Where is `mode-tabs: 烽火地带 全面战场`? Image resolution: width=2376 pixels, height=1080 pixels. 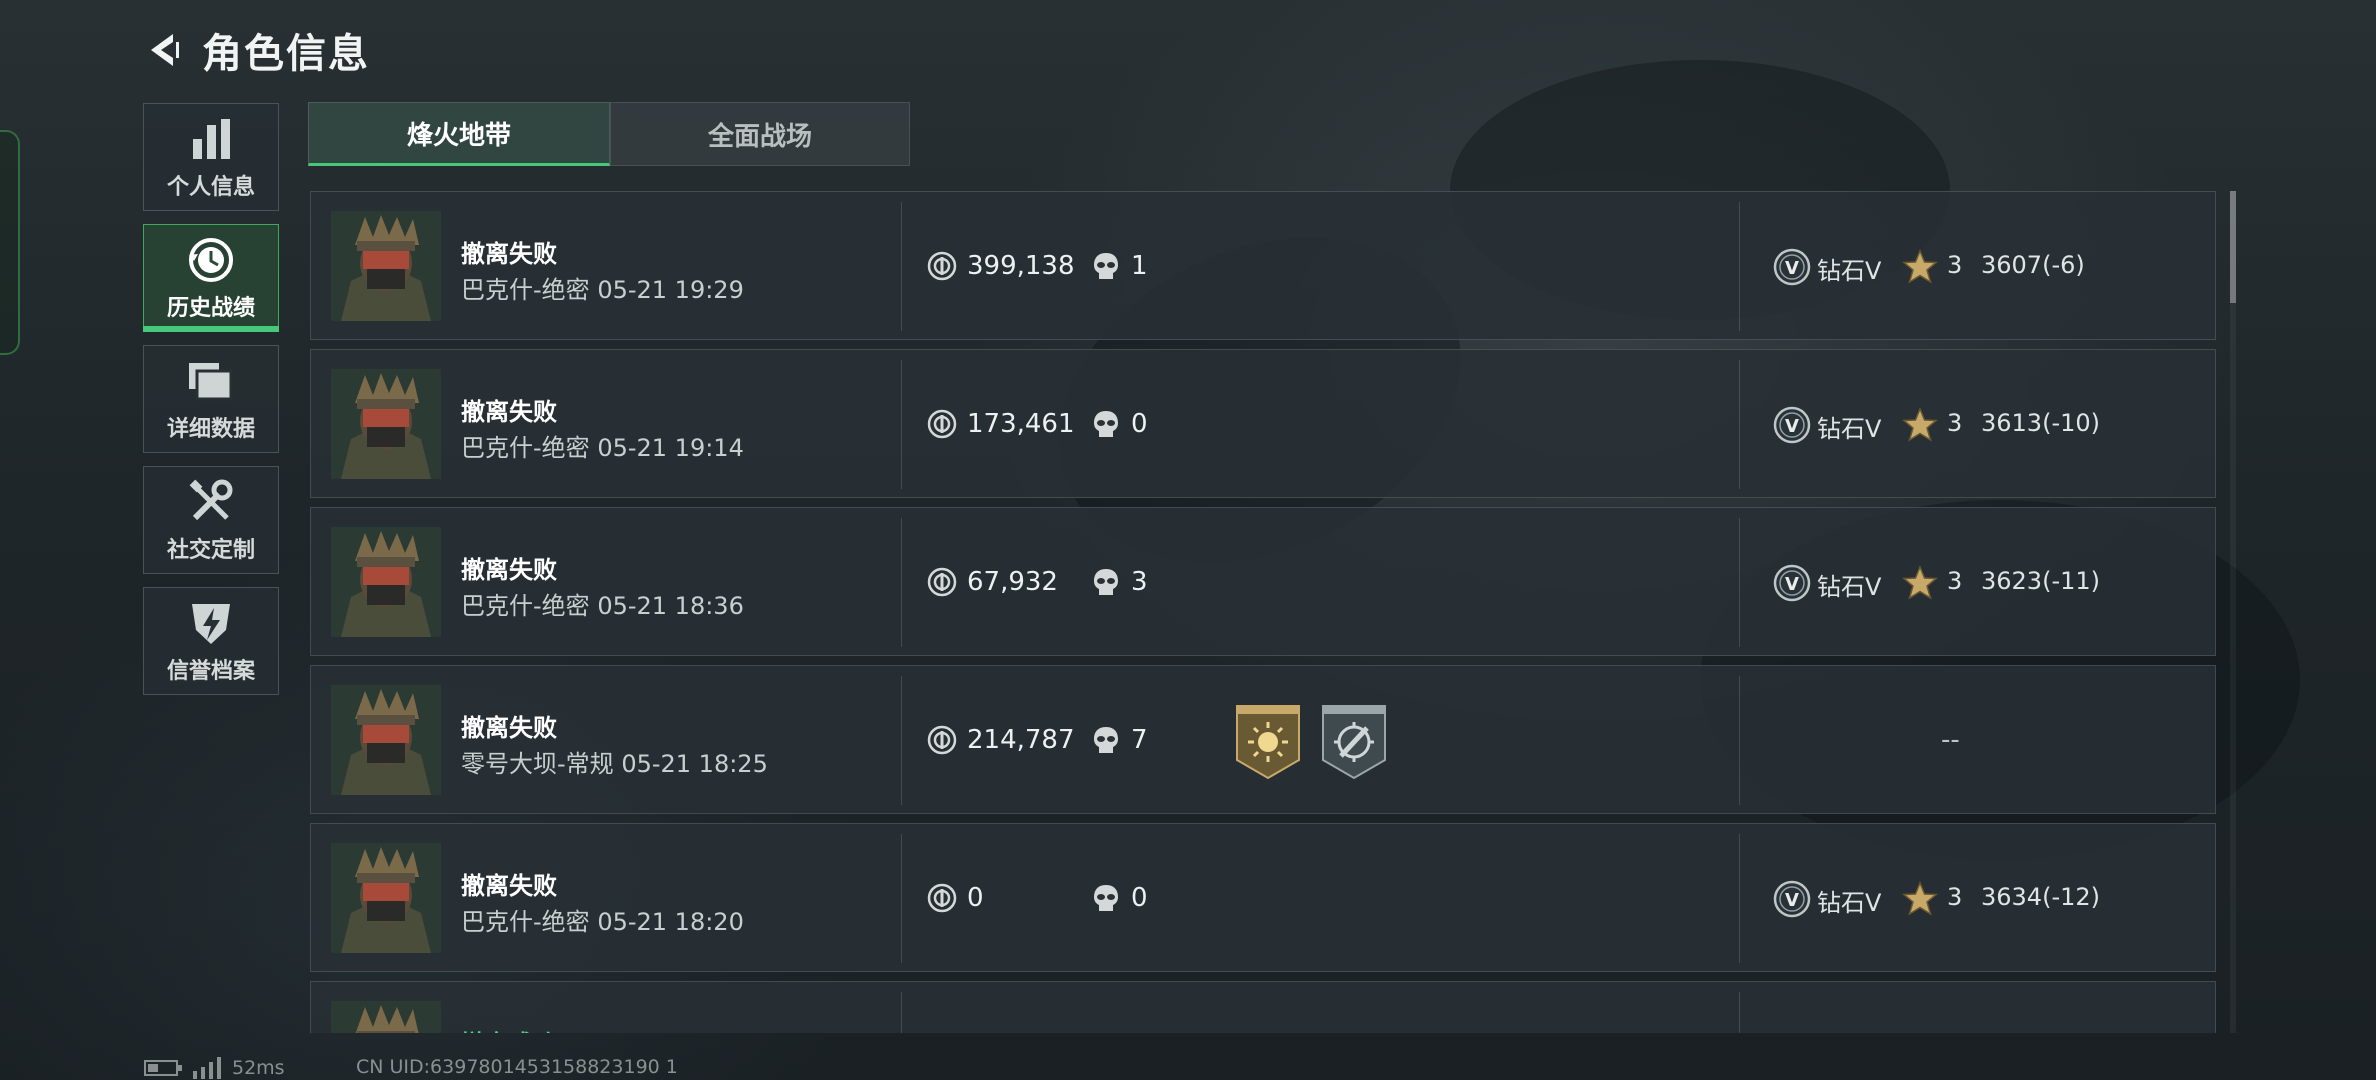
mode-tabs: 烽火地带 全面战场 is located at coordinates (609, 134).